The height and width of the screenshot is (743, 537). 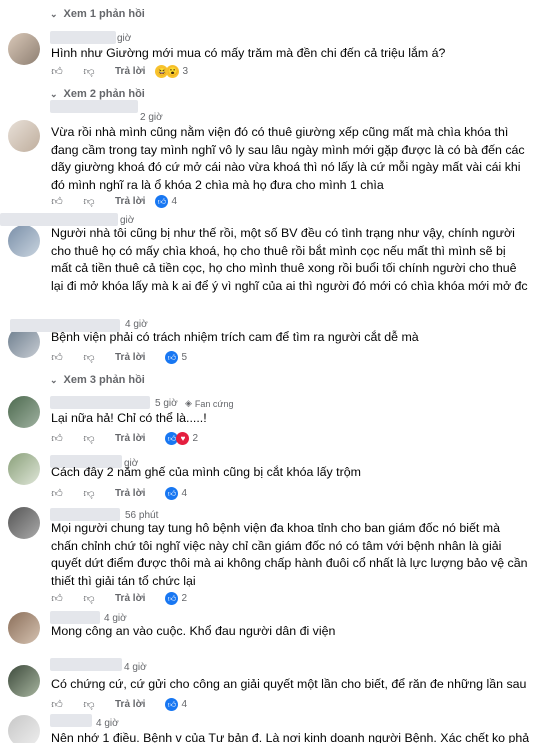 What do you see at coordinates (129, 418) in the screenshot?
I see `comment-text: Lại nữa hả! Chỉ có thể là.....!` at bounding box center [129, 418].